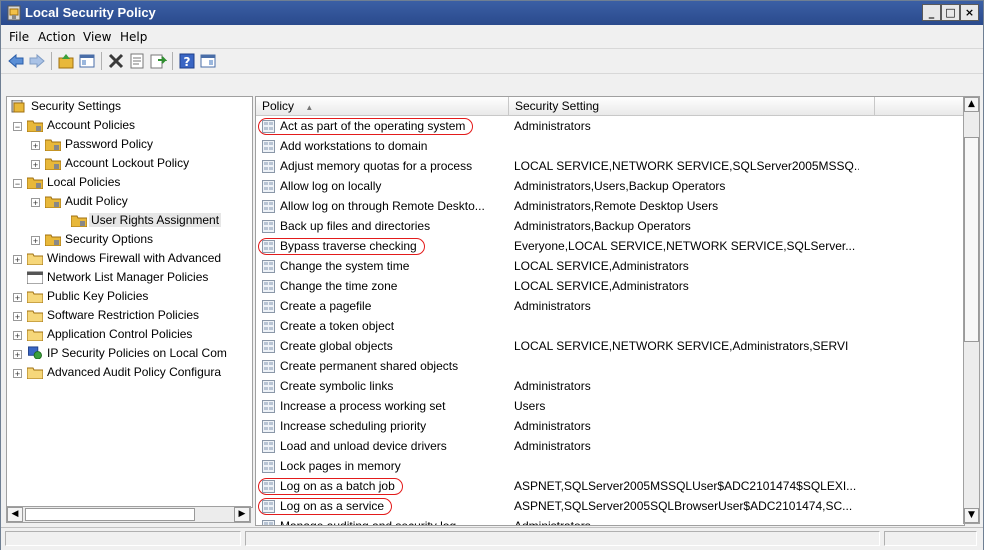 The image size is (984, 550). What do you see at coordinates (208, 61) in the screenshot?
I see `show-action-pane-icon` at bounding box center [208, 61].